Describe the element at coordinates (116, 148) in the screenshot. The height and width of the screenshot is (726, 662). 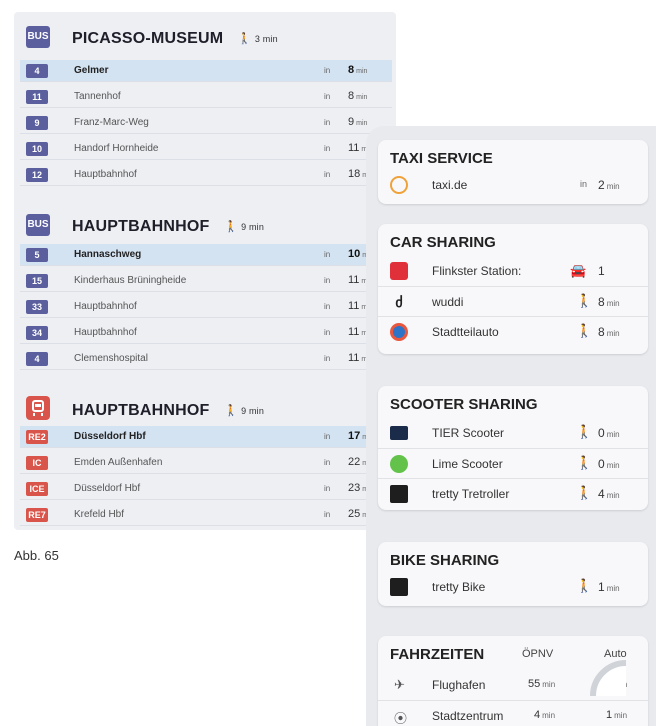
I see `destination: Handorf Hornheide` at that location.